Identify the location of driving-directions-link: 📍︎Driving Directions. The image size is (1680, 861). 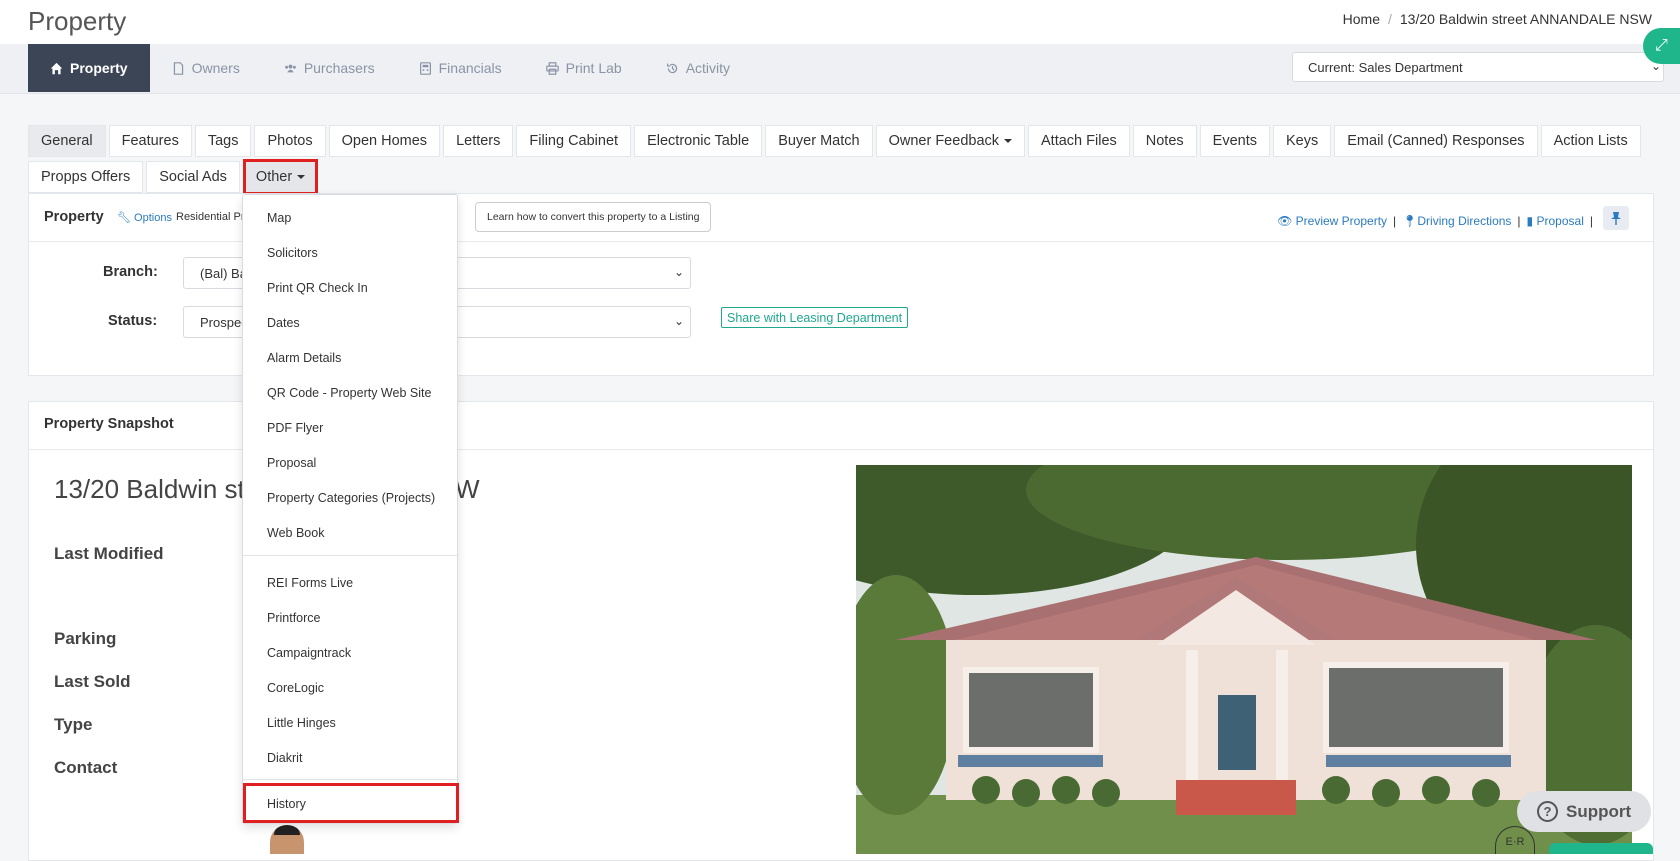
(1456, 221).